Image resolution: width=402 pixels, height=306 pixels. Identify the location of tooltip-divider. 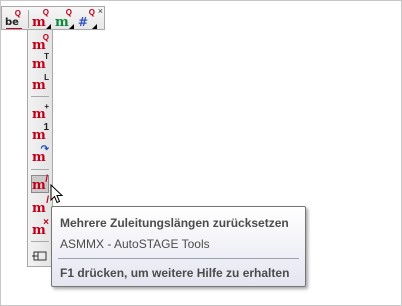
(178, 258).